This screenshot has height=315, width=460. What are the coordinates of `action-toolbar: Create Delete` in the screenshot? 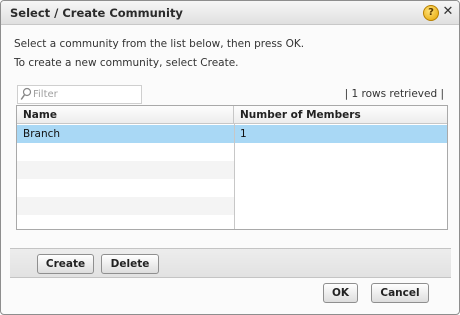 It's located at (230, 263).